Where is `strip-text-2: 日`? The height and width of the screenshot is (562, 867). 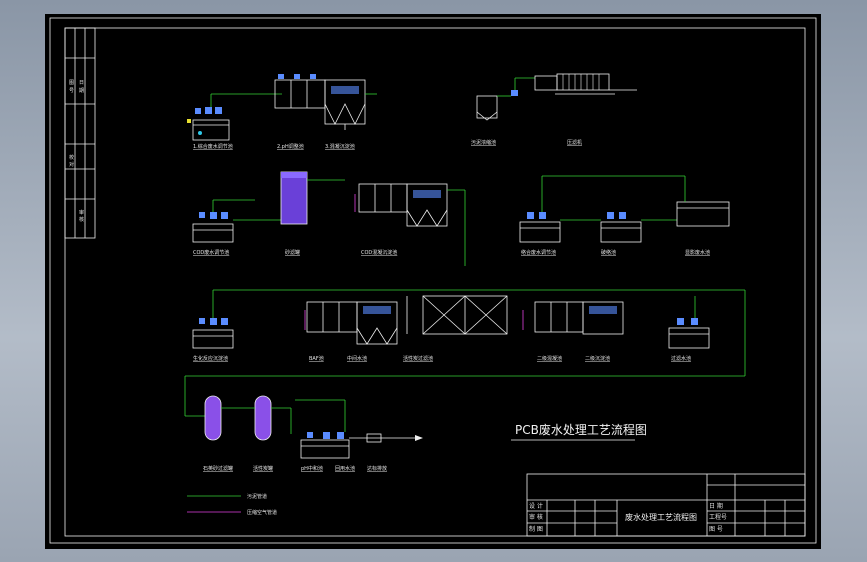
strip-text-2: 日 is located at coordinates (81, 83).